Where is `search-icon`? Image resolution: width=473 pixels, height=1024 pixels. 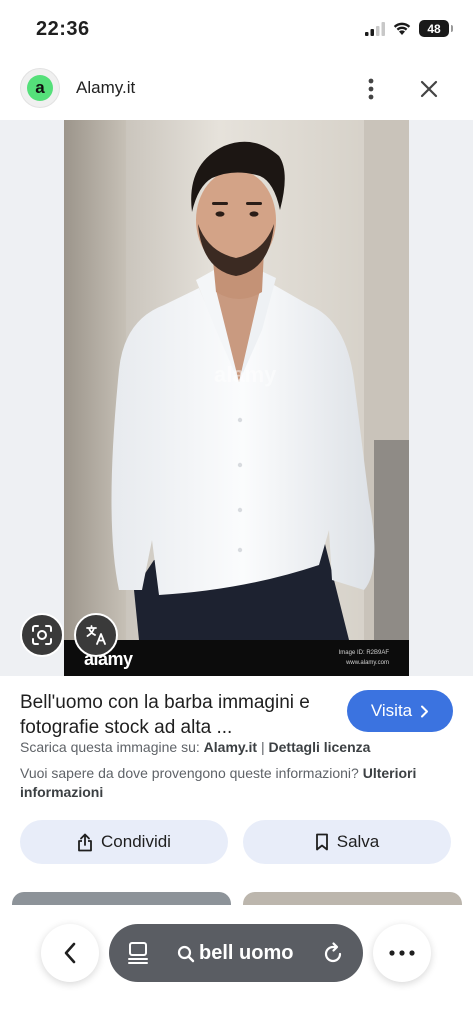
search-icon is located at coordinates (186, 953).